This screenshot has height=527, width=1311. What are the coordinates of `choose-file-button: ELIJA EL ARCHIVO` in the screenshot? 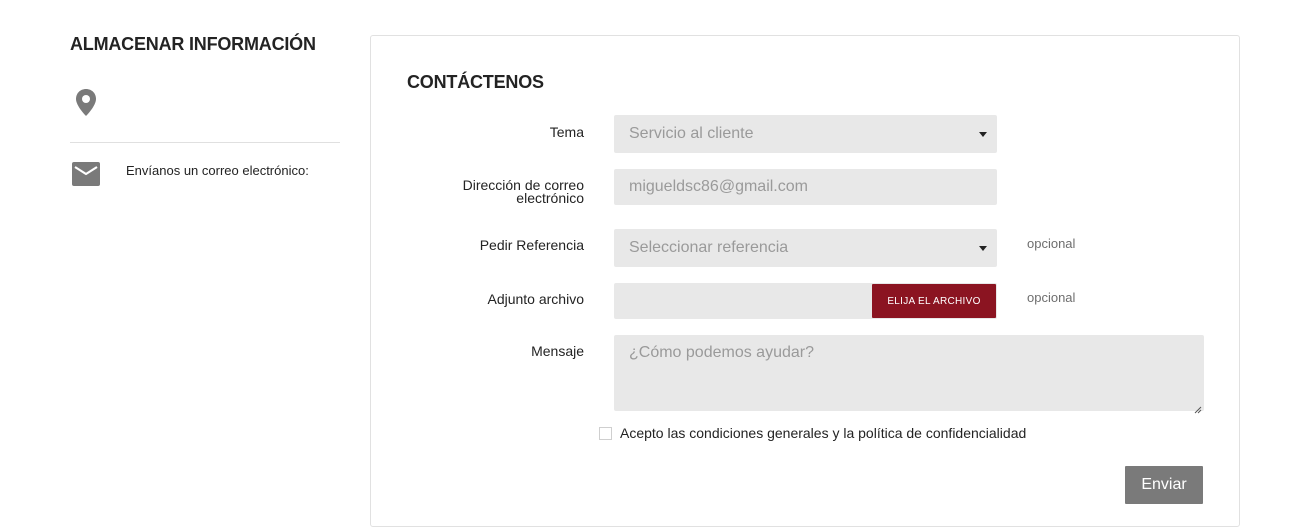 It's located at (934, 301).